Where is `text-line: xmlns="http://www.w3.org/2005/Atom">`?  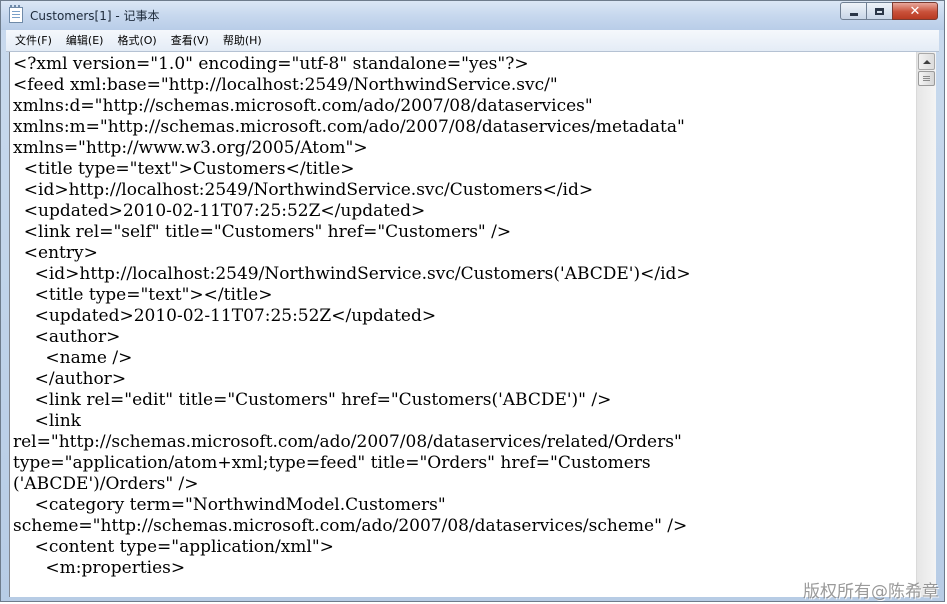
text-line: xmlns="http://www.w3.org/2005/Atom"> is located at coordinates (190, 148).